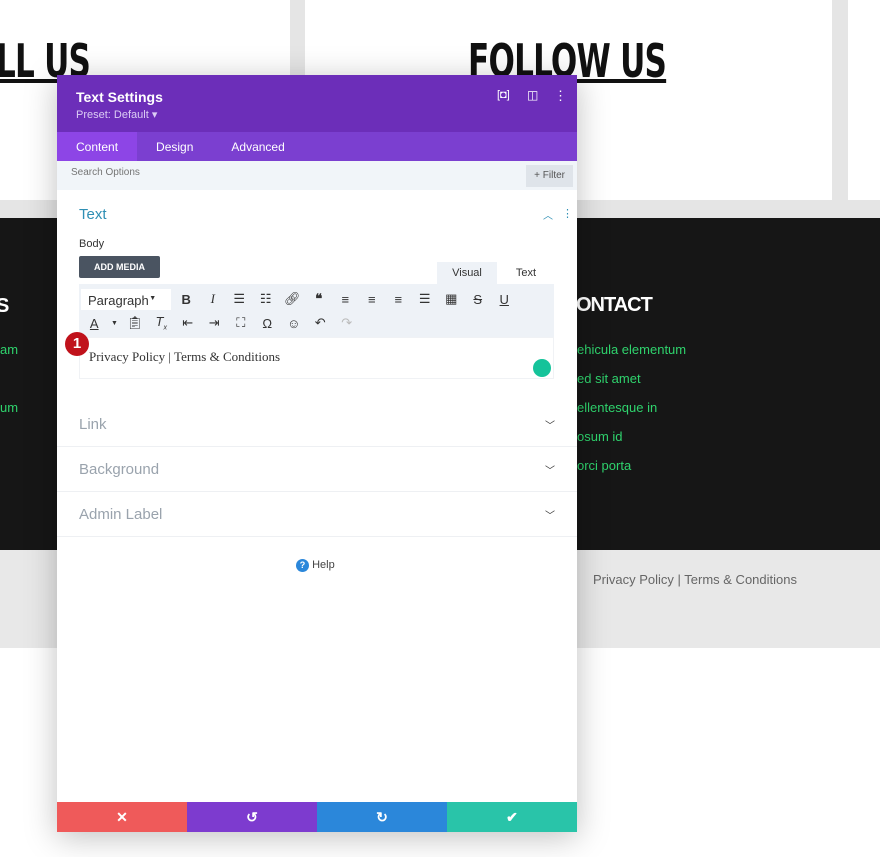 The height and width of the screenshot is (857, 880). What do you see at coordinates (119, 97) in the screenshot?
I see `modal-title: Text Settings` at bounding box center [119, 97].